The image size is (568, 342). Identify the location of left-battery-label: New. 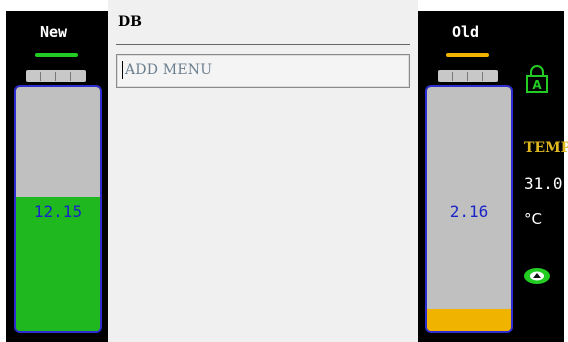
(54, 32).